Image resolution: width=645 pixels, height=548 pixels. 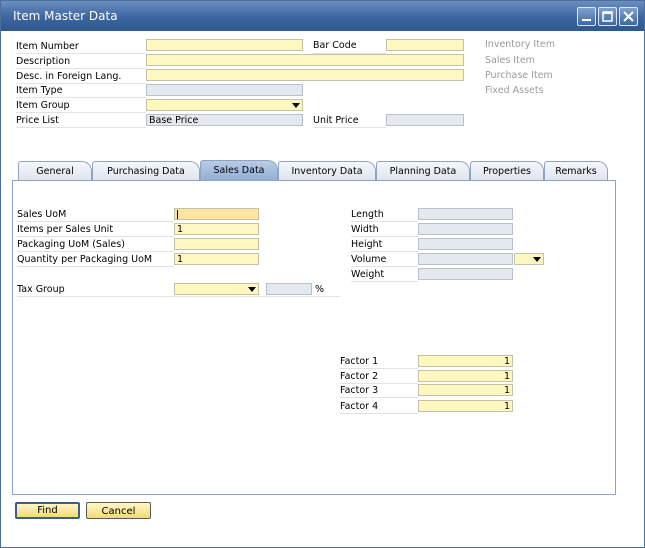 What do you see at coordinates (216, 244) in the screenshot?
I see `packaging-uom-field` at bounding box center [216, 244].